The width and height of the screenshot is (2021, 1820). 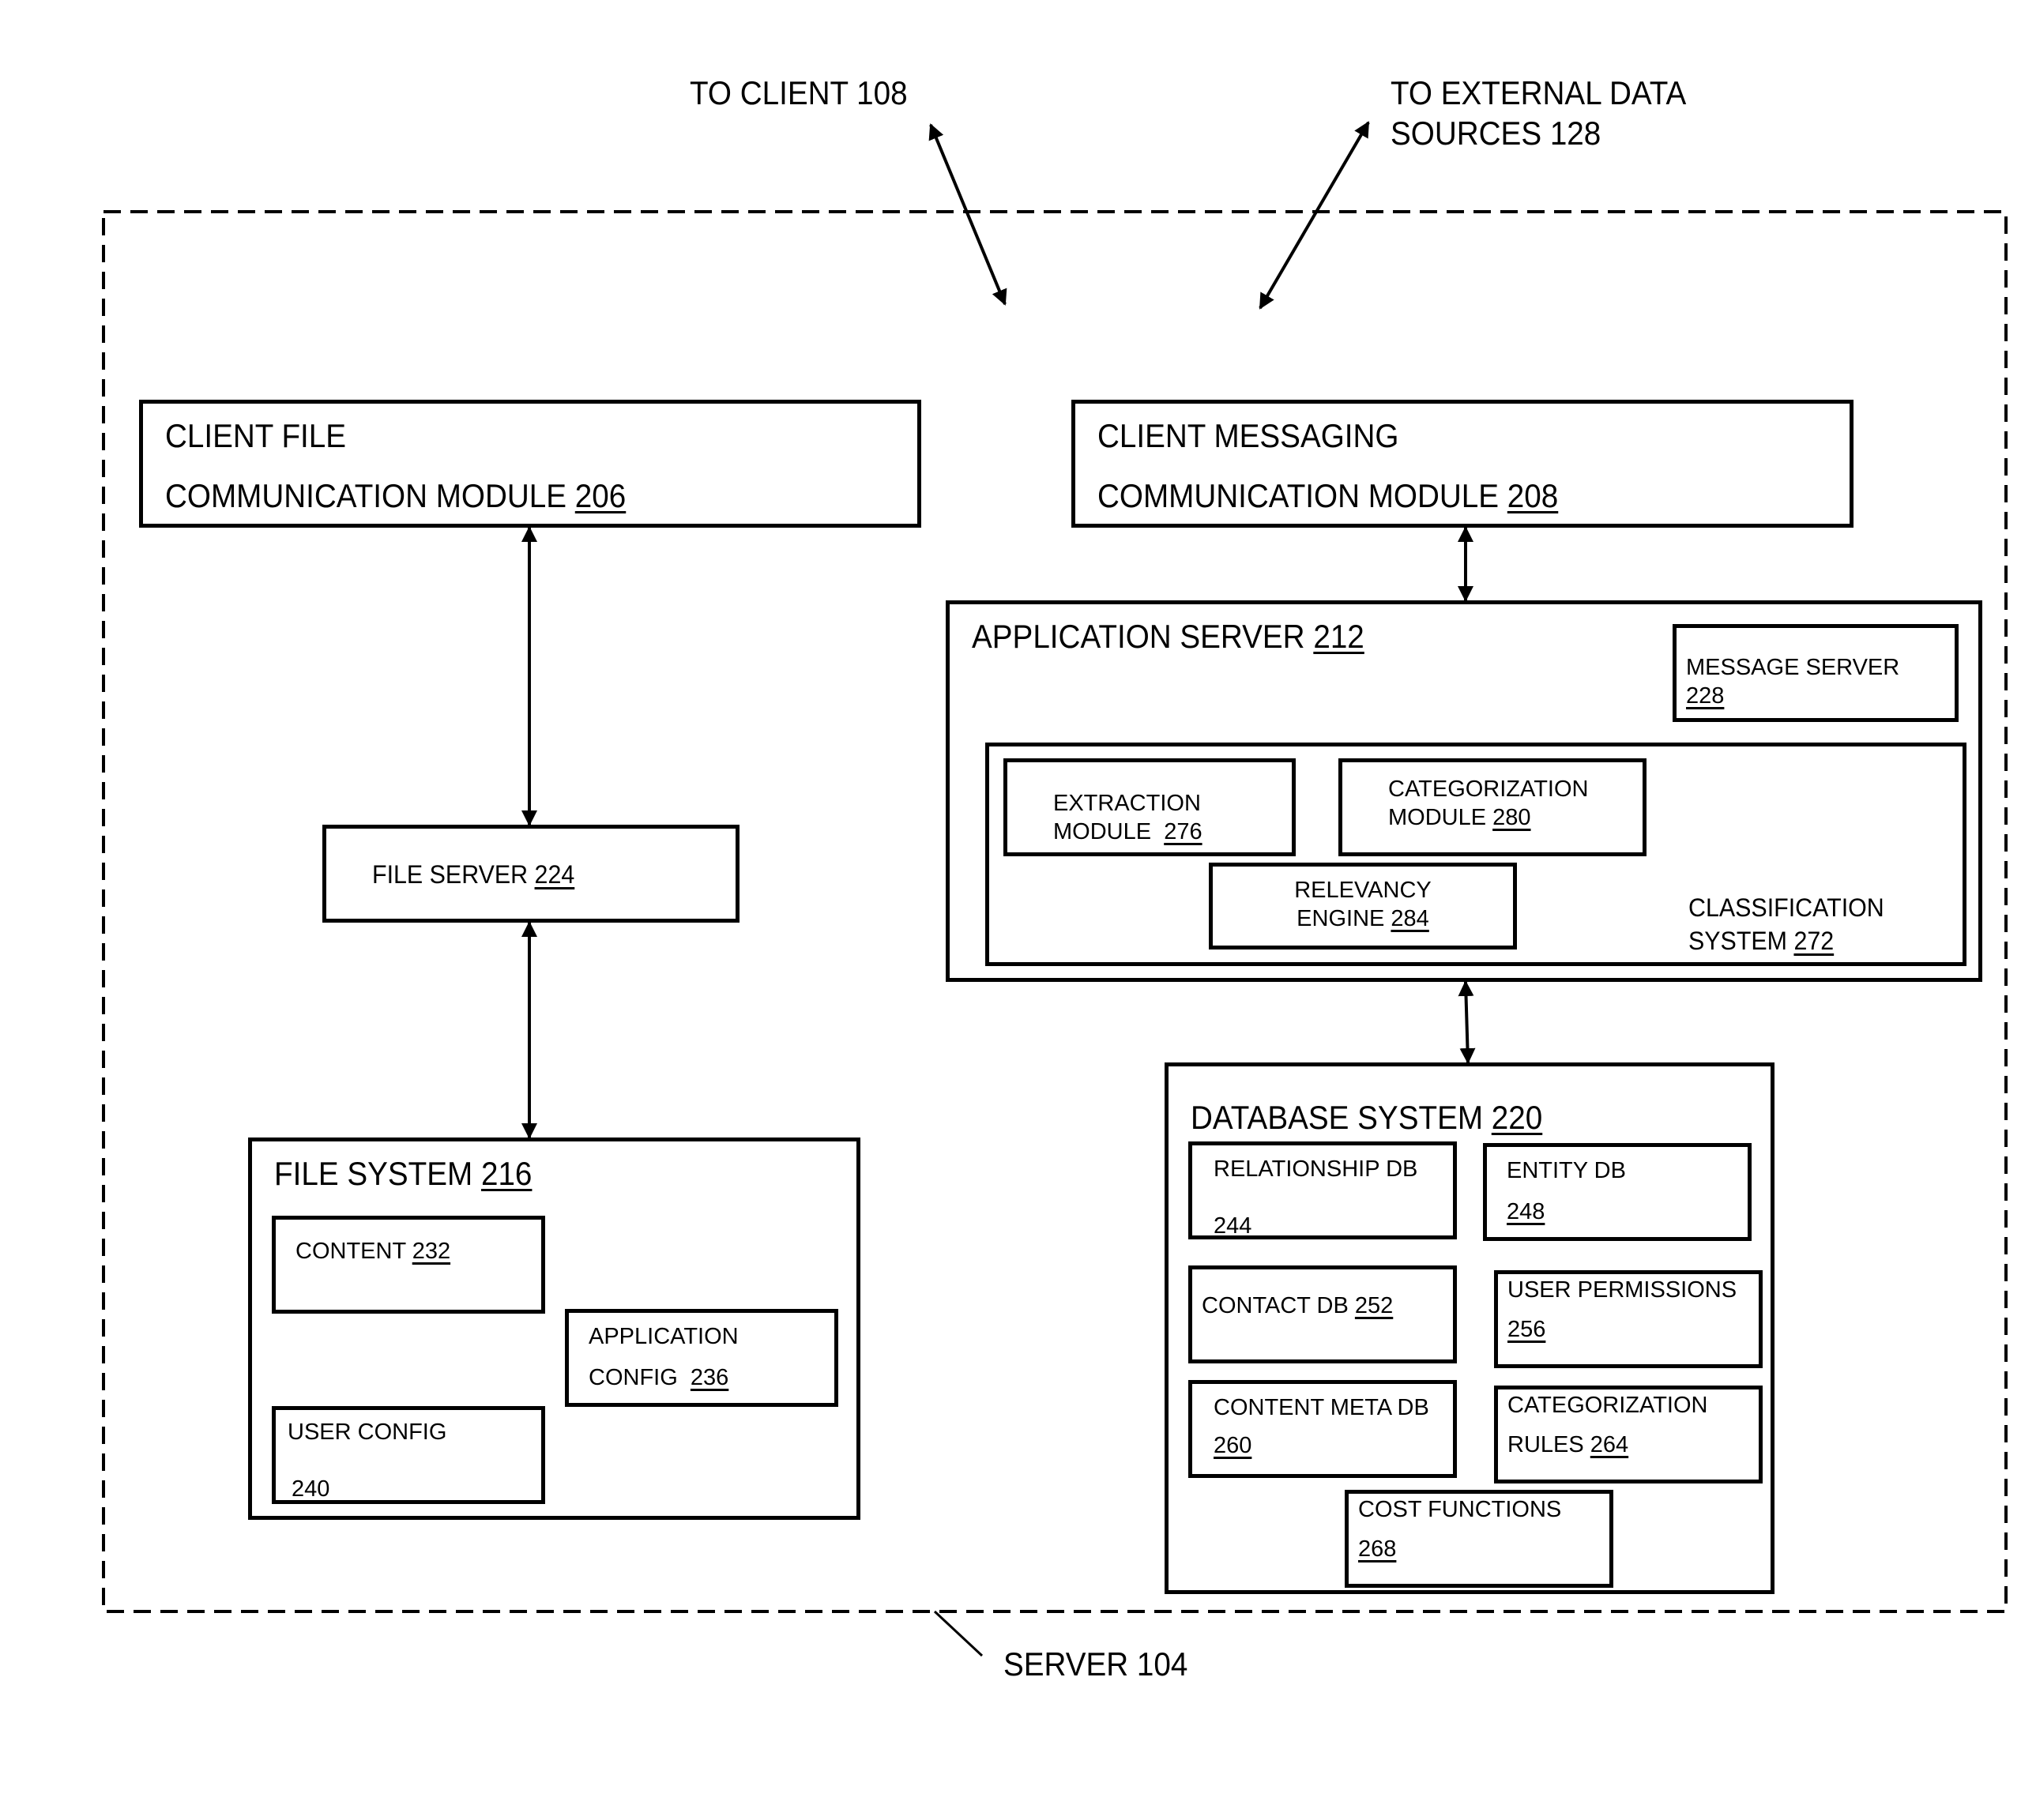 I want to click on contact-db: CONTACT DB 252, so click(x=1322, y=1314).